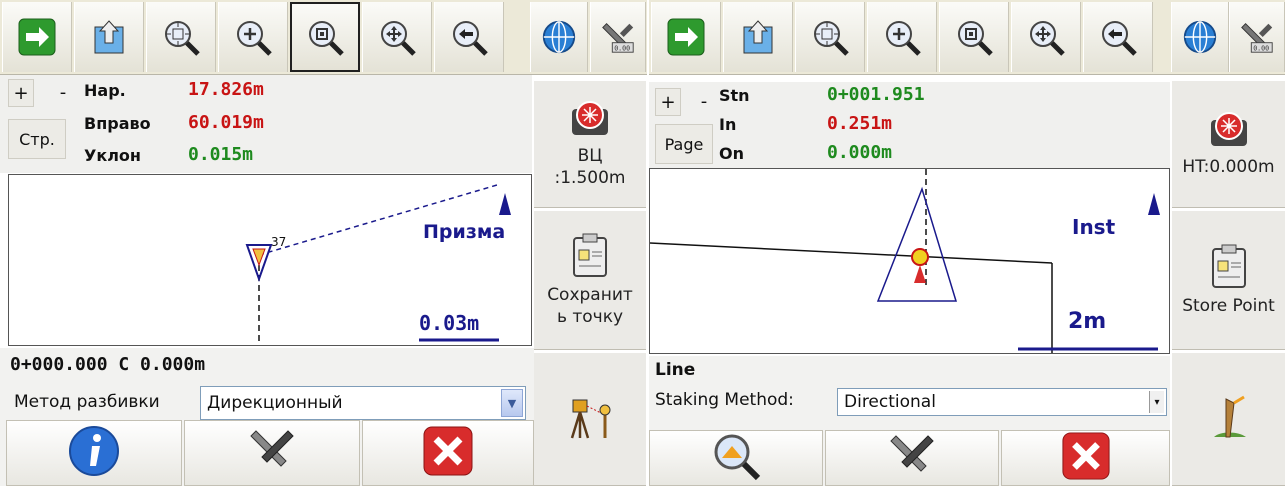 Image resolution: width=1285 pixels, height=486 pixels. I want to click on row-label: Нар., so click(105, 90).